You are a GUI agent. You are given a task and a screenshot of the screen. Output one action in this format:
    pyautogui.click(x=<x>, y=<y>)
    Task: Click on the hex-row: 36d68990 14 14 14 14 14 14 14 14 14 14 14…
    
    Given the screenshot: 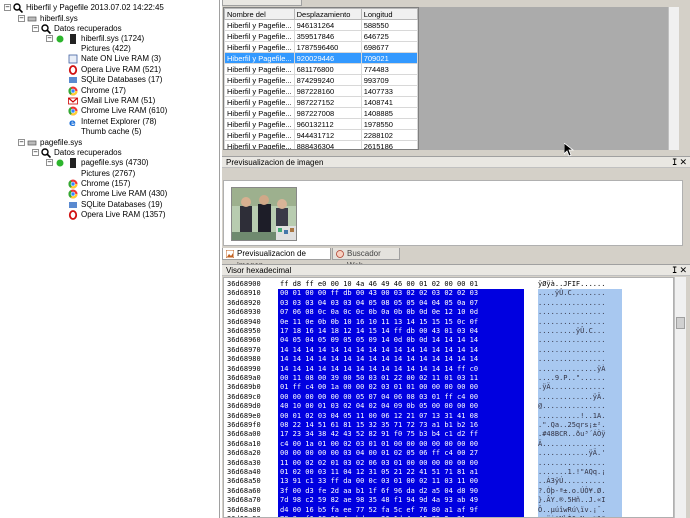 What is the action you would take?
    pyautogui.click(x=448, y=369)
    